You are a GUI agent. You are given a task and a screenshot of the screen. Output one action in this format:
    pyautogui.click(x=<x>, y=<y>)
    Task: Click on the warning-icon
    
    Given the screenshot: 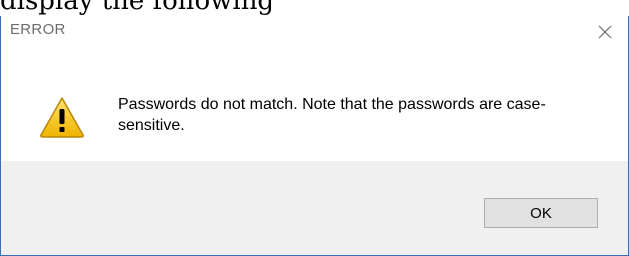 What is the action you would take?
    pyautogui.click(x=62, y=117)
    